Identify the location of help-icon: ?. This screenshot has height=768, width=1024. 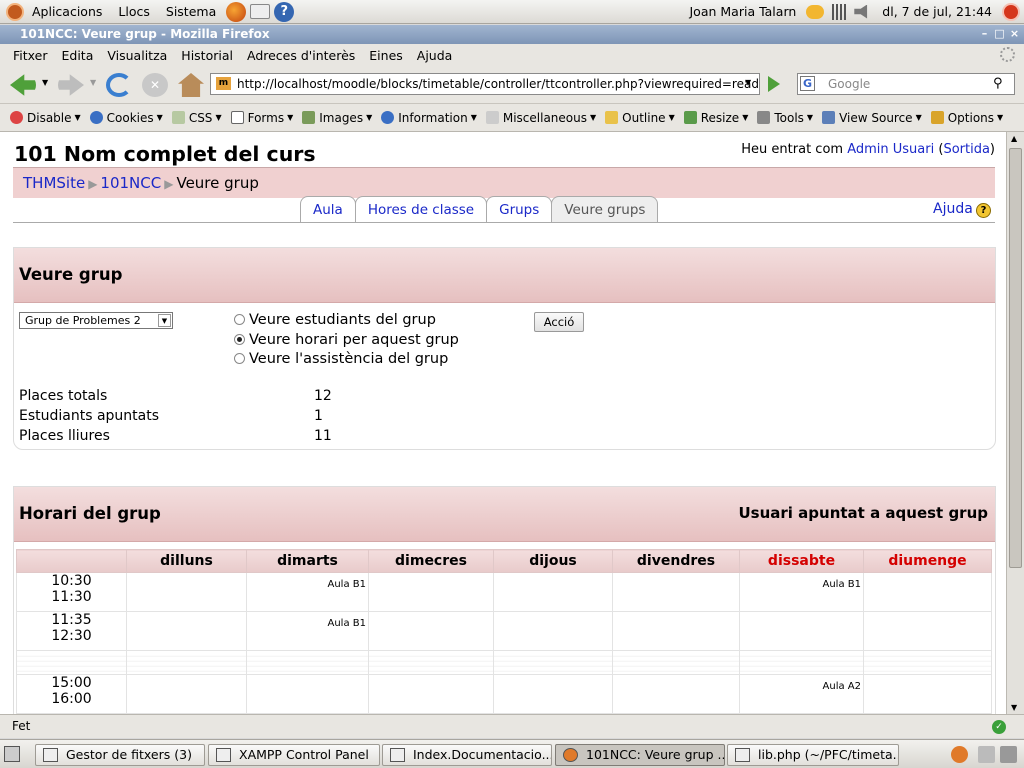
(983, 210).